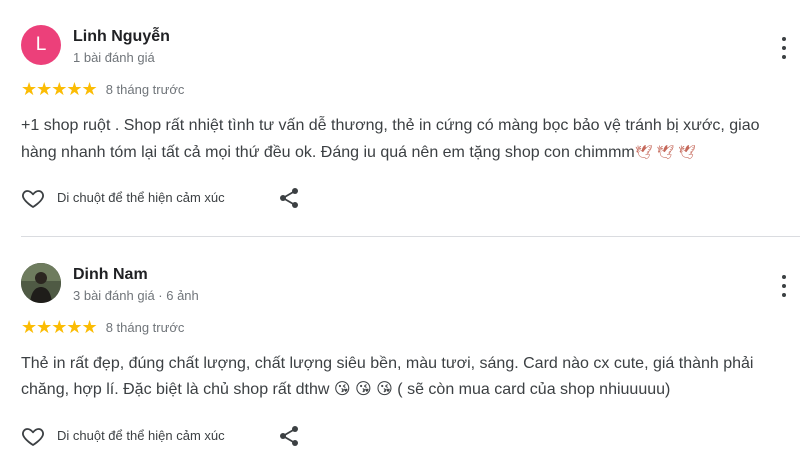  Describe the element at coordinates (110, 275) in the screenshot. I see `reviewer-name: Dinh Nam` at that location.